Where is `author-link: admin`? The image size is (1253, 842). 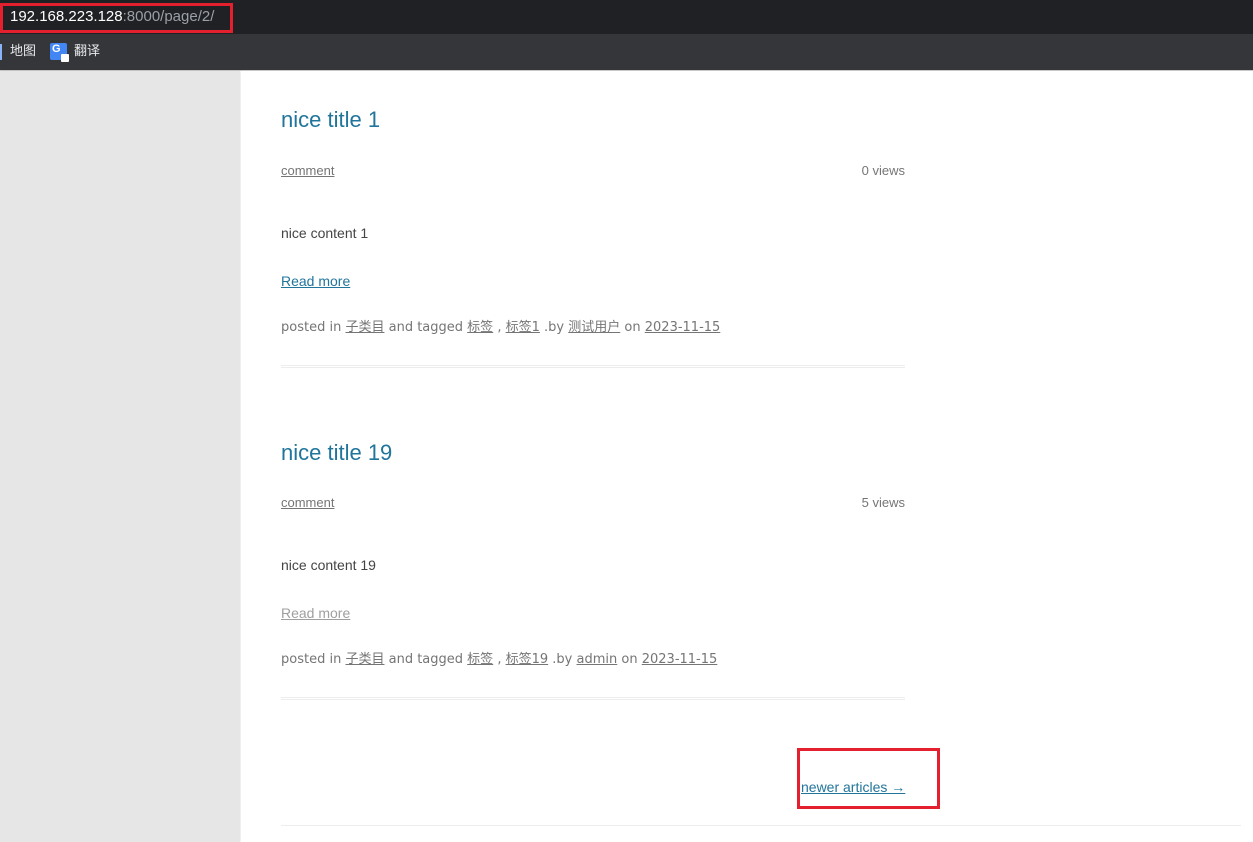 author-link: admin is located at coordinates (597, 659).